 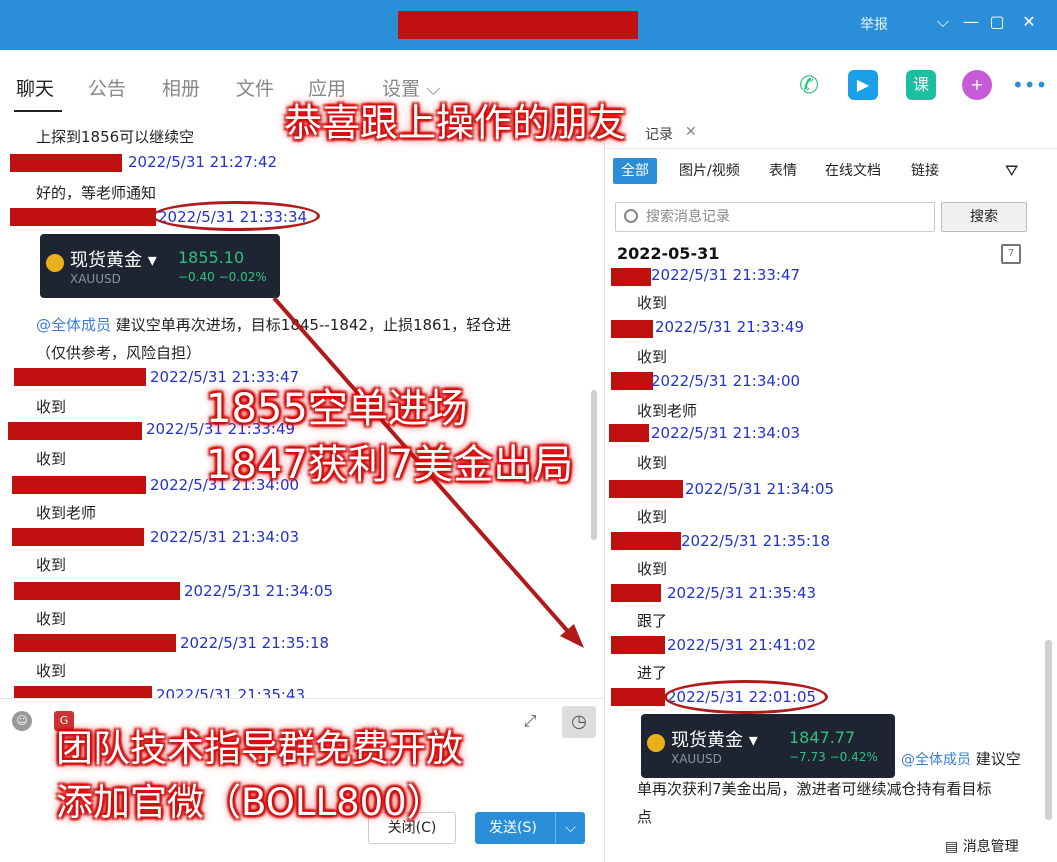 I want to click on overlay-bot1: 团队技术指导群免费开放, so click(x=259, y=748).